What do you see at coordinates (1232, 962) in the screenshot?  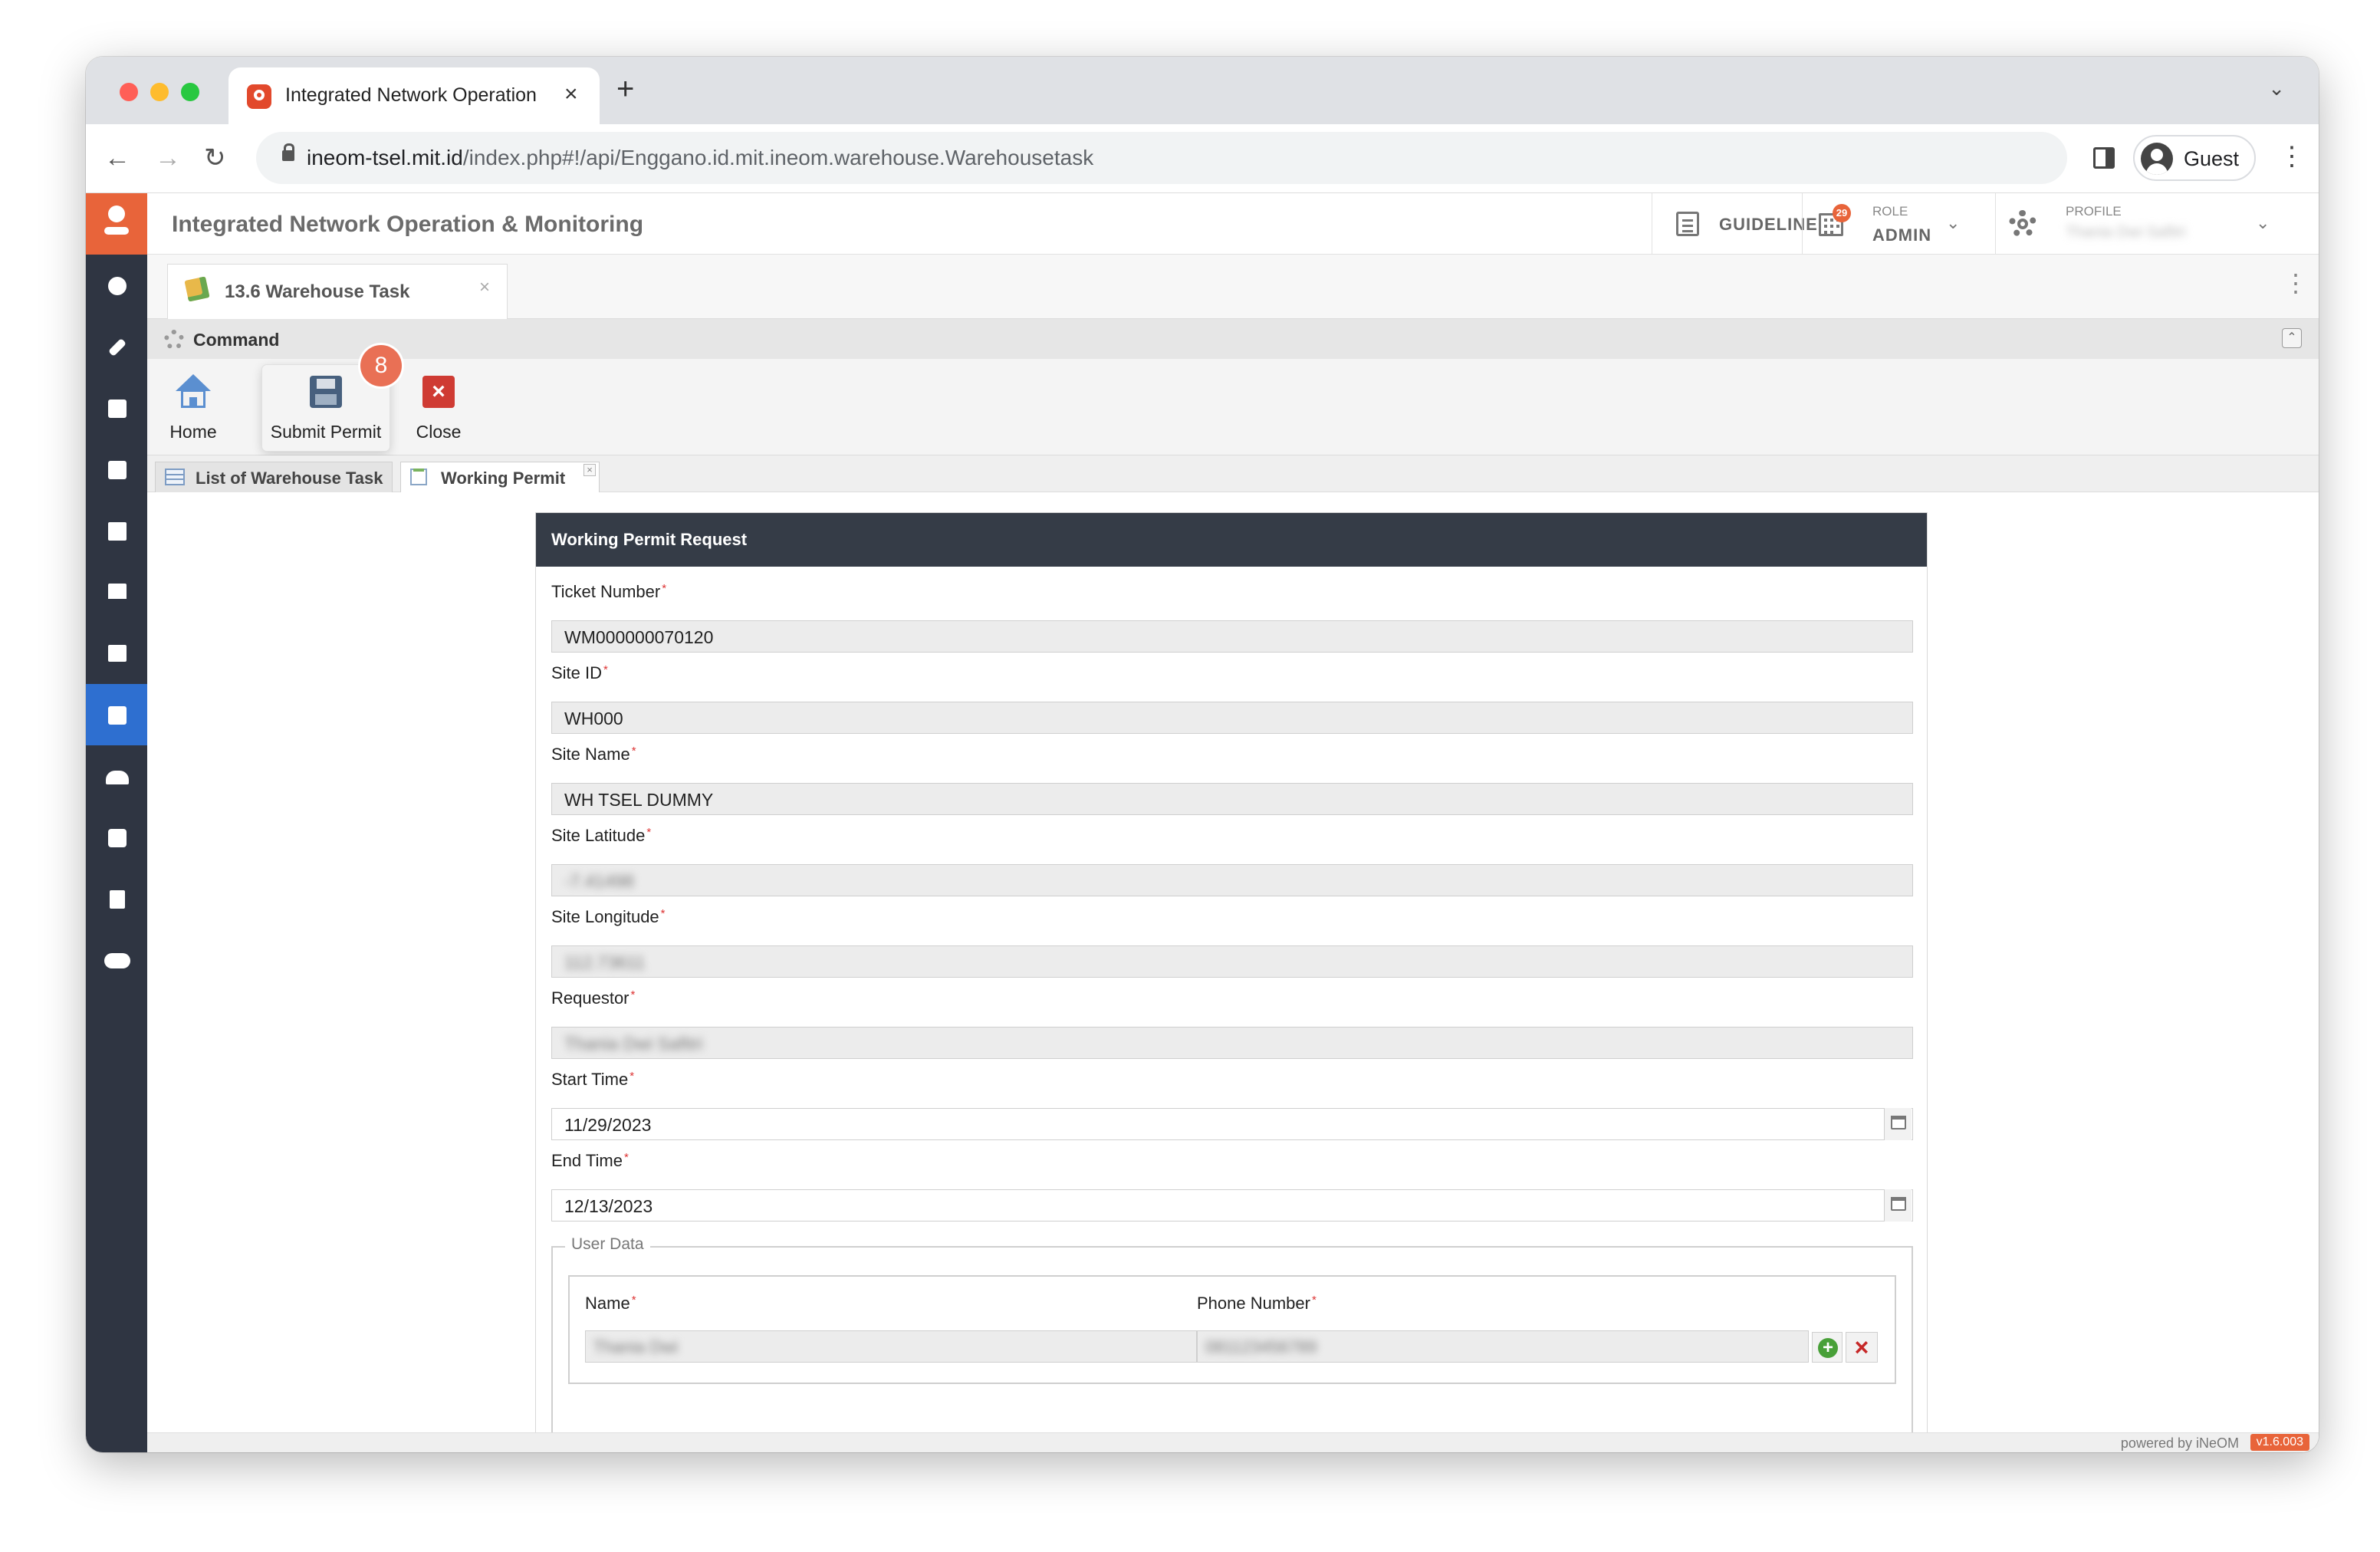 I see `site-longitude-field: 112.73611` at bounding box center [1232, 962].